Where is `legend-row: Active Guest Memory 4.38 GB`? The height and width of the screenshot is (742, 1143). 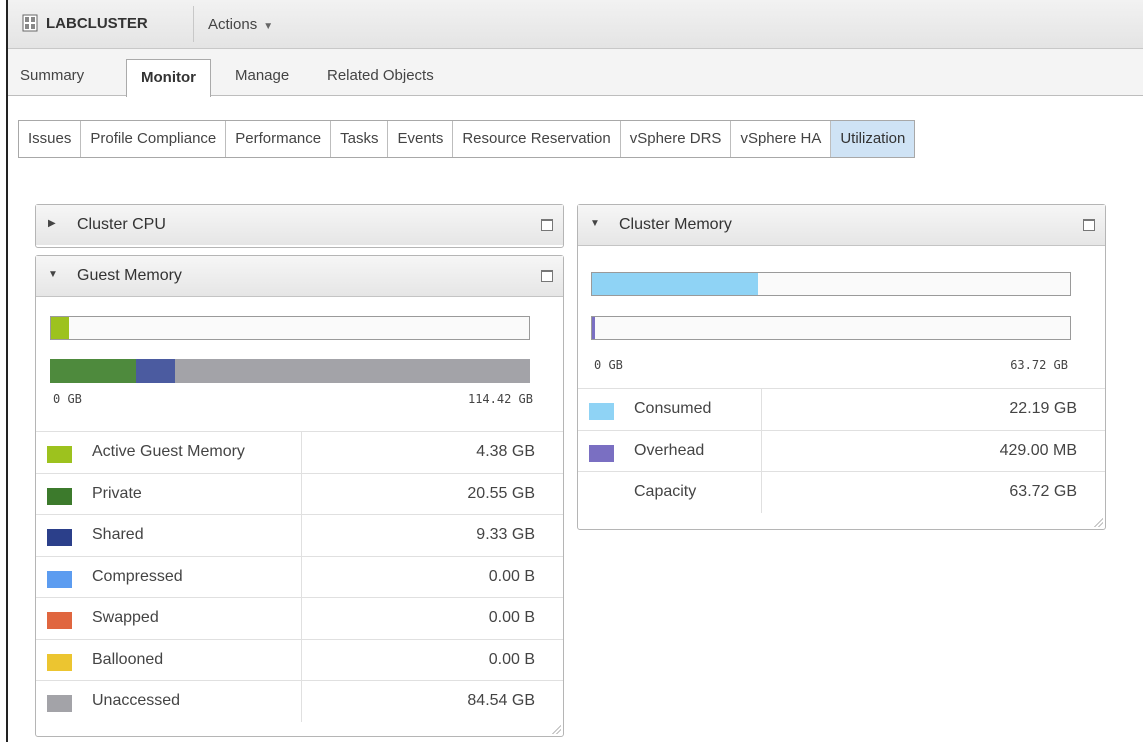 legend-row: Active Guest Memory 4.38 GB is located at coordinates (299, 452).